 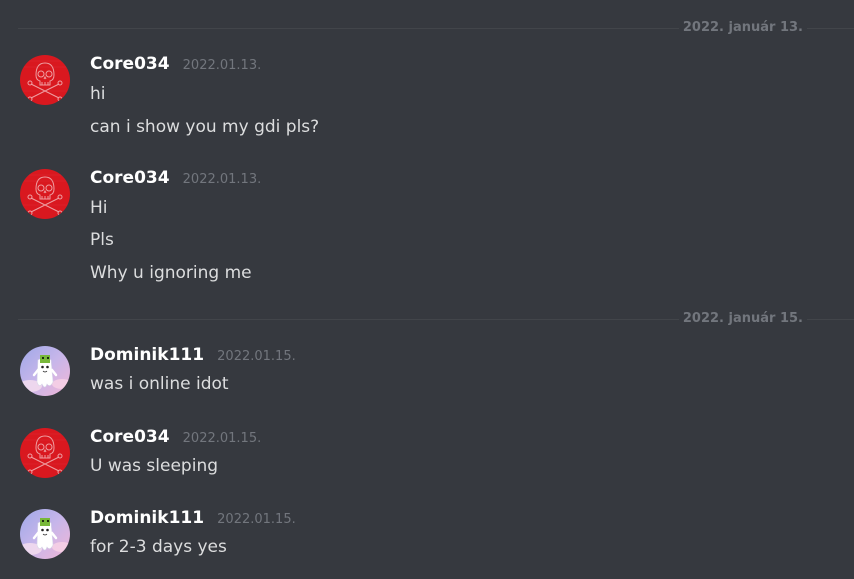 I want to click on date-divider: 2022. január 15., so click(x=436, y=319).